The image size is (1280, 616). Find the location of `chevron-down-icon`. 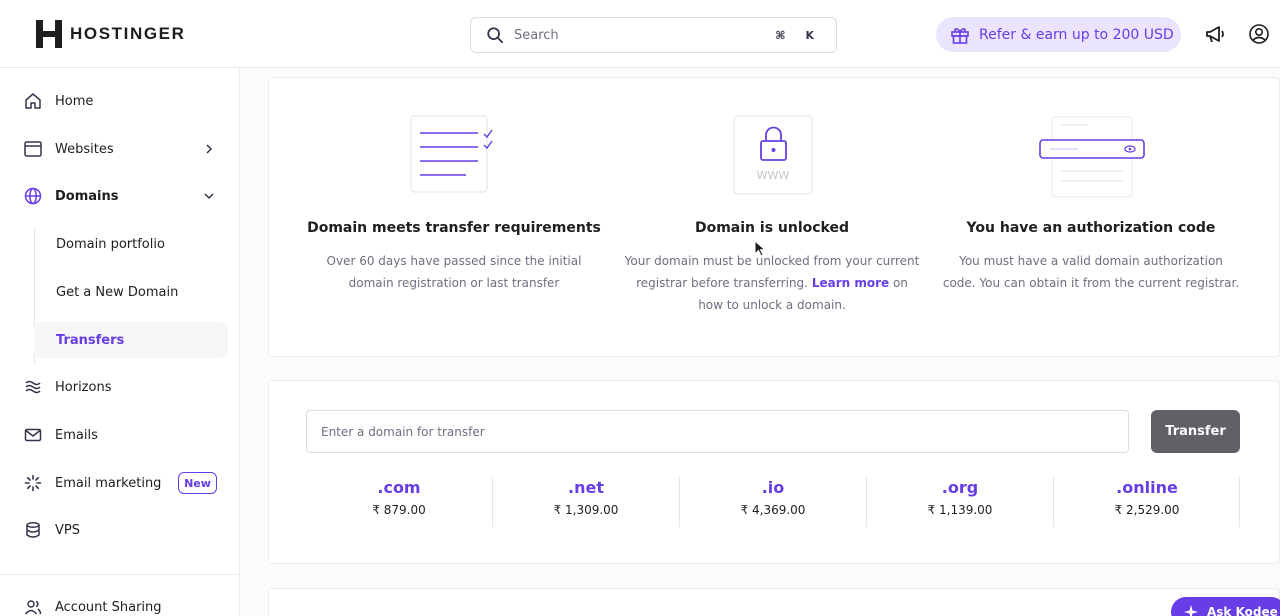

chevron-down-icon is located at coordinates (209, 196).